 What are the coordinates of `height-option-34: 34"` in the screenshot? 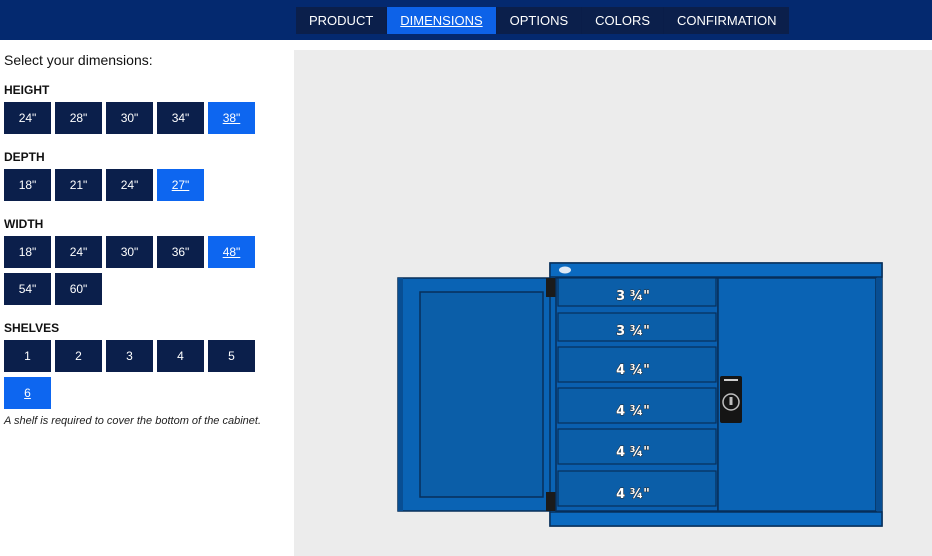 It's located at (180, 118).